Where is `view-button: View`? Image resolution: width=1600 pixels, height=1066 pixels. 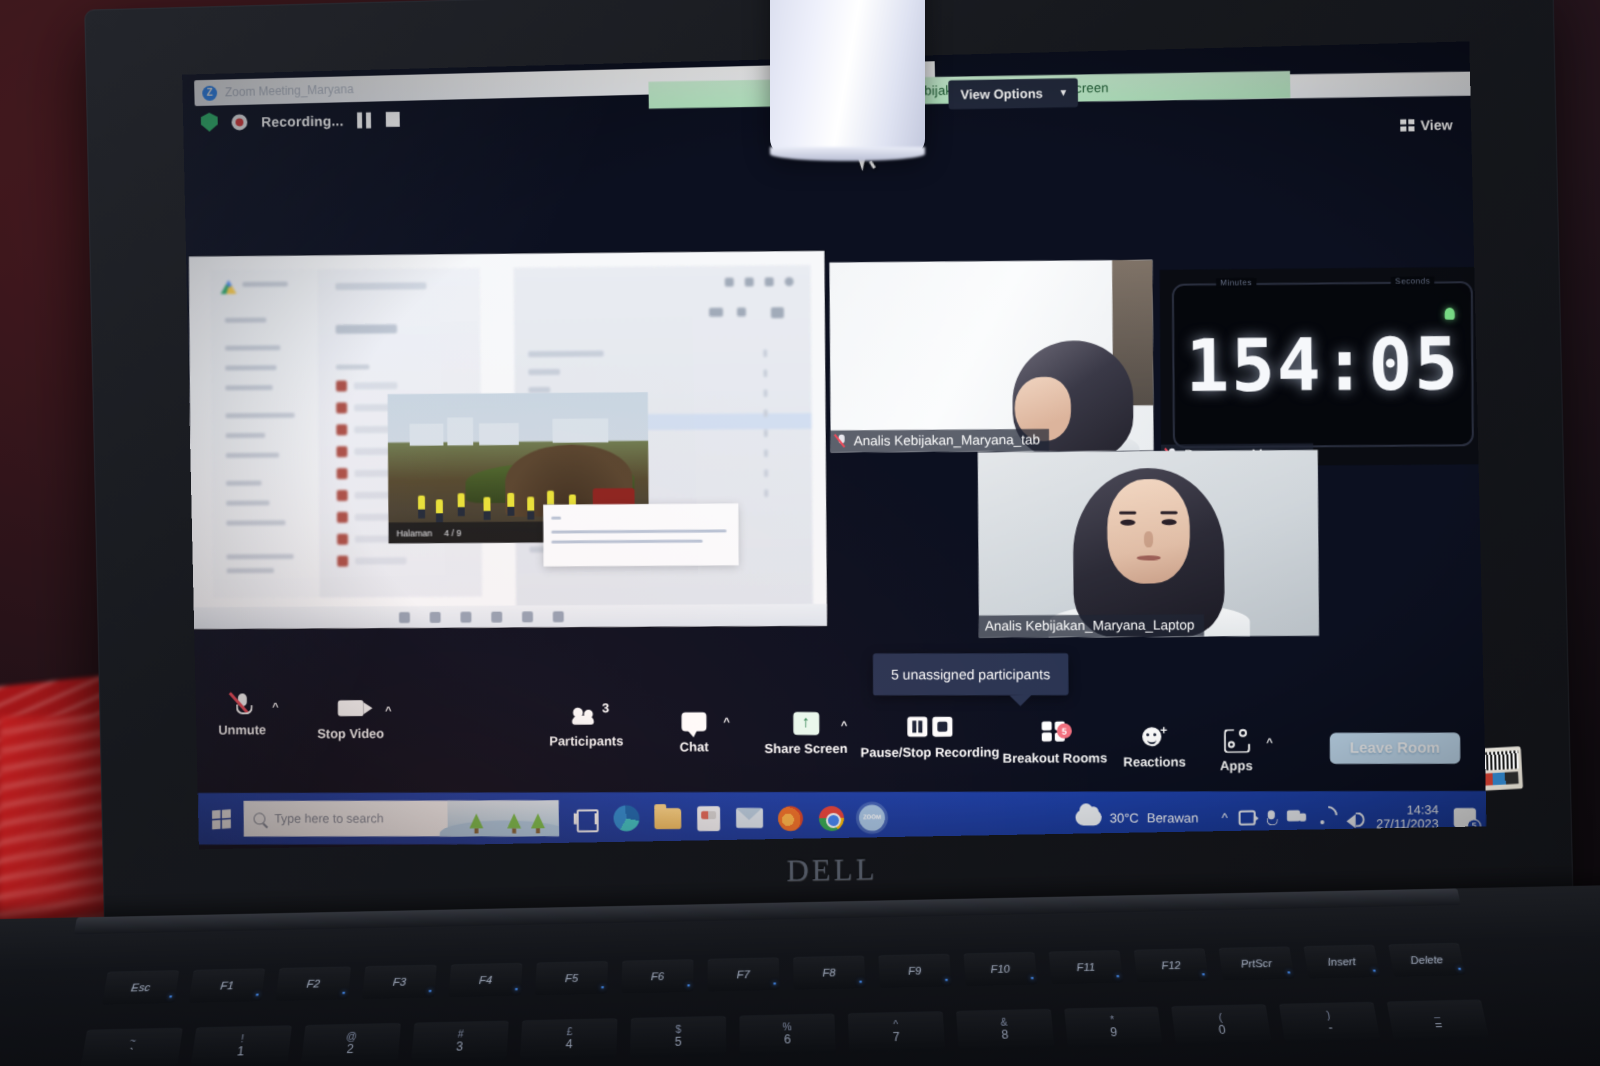
view-button: View is located at coordinates (1426, 125).